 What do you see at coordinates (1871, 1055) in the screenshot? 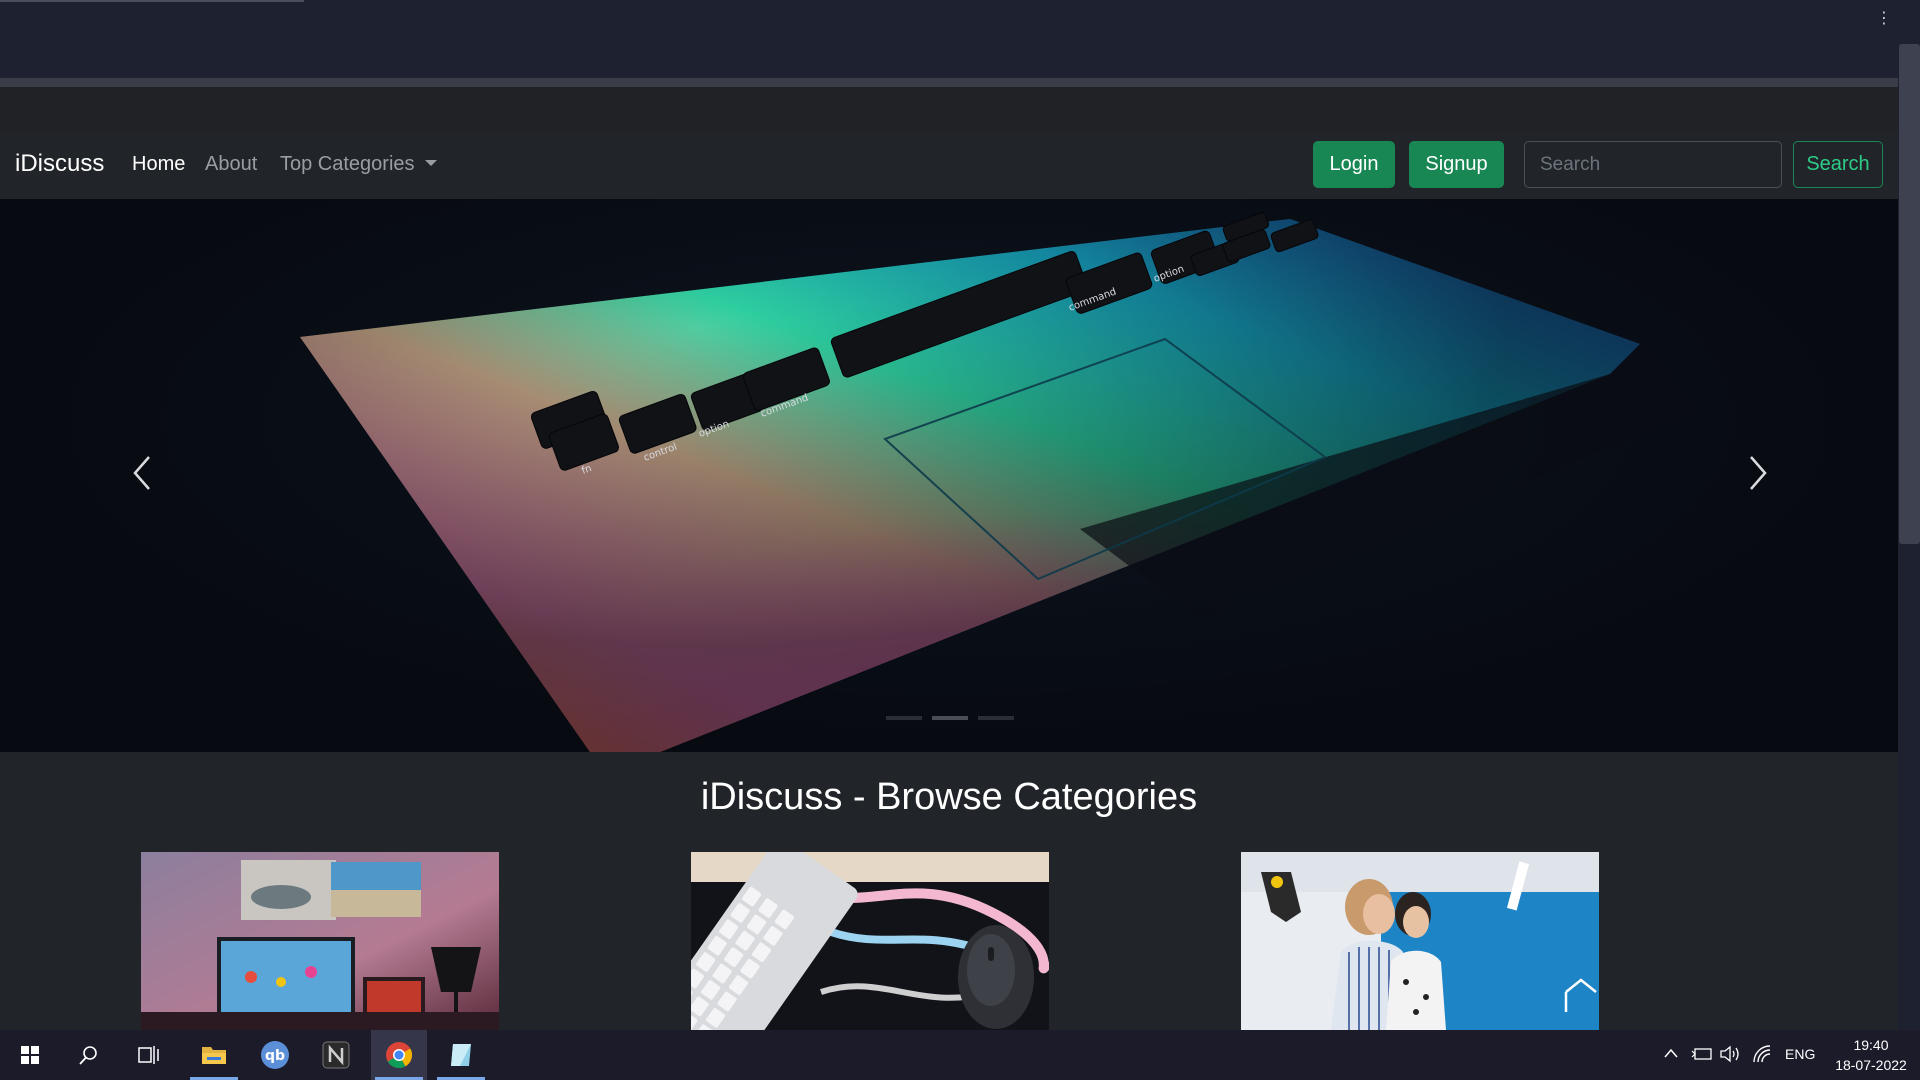
I see `taskbar-clock: 19:40 18-07-2022` at bounding box center [1871, 1055].